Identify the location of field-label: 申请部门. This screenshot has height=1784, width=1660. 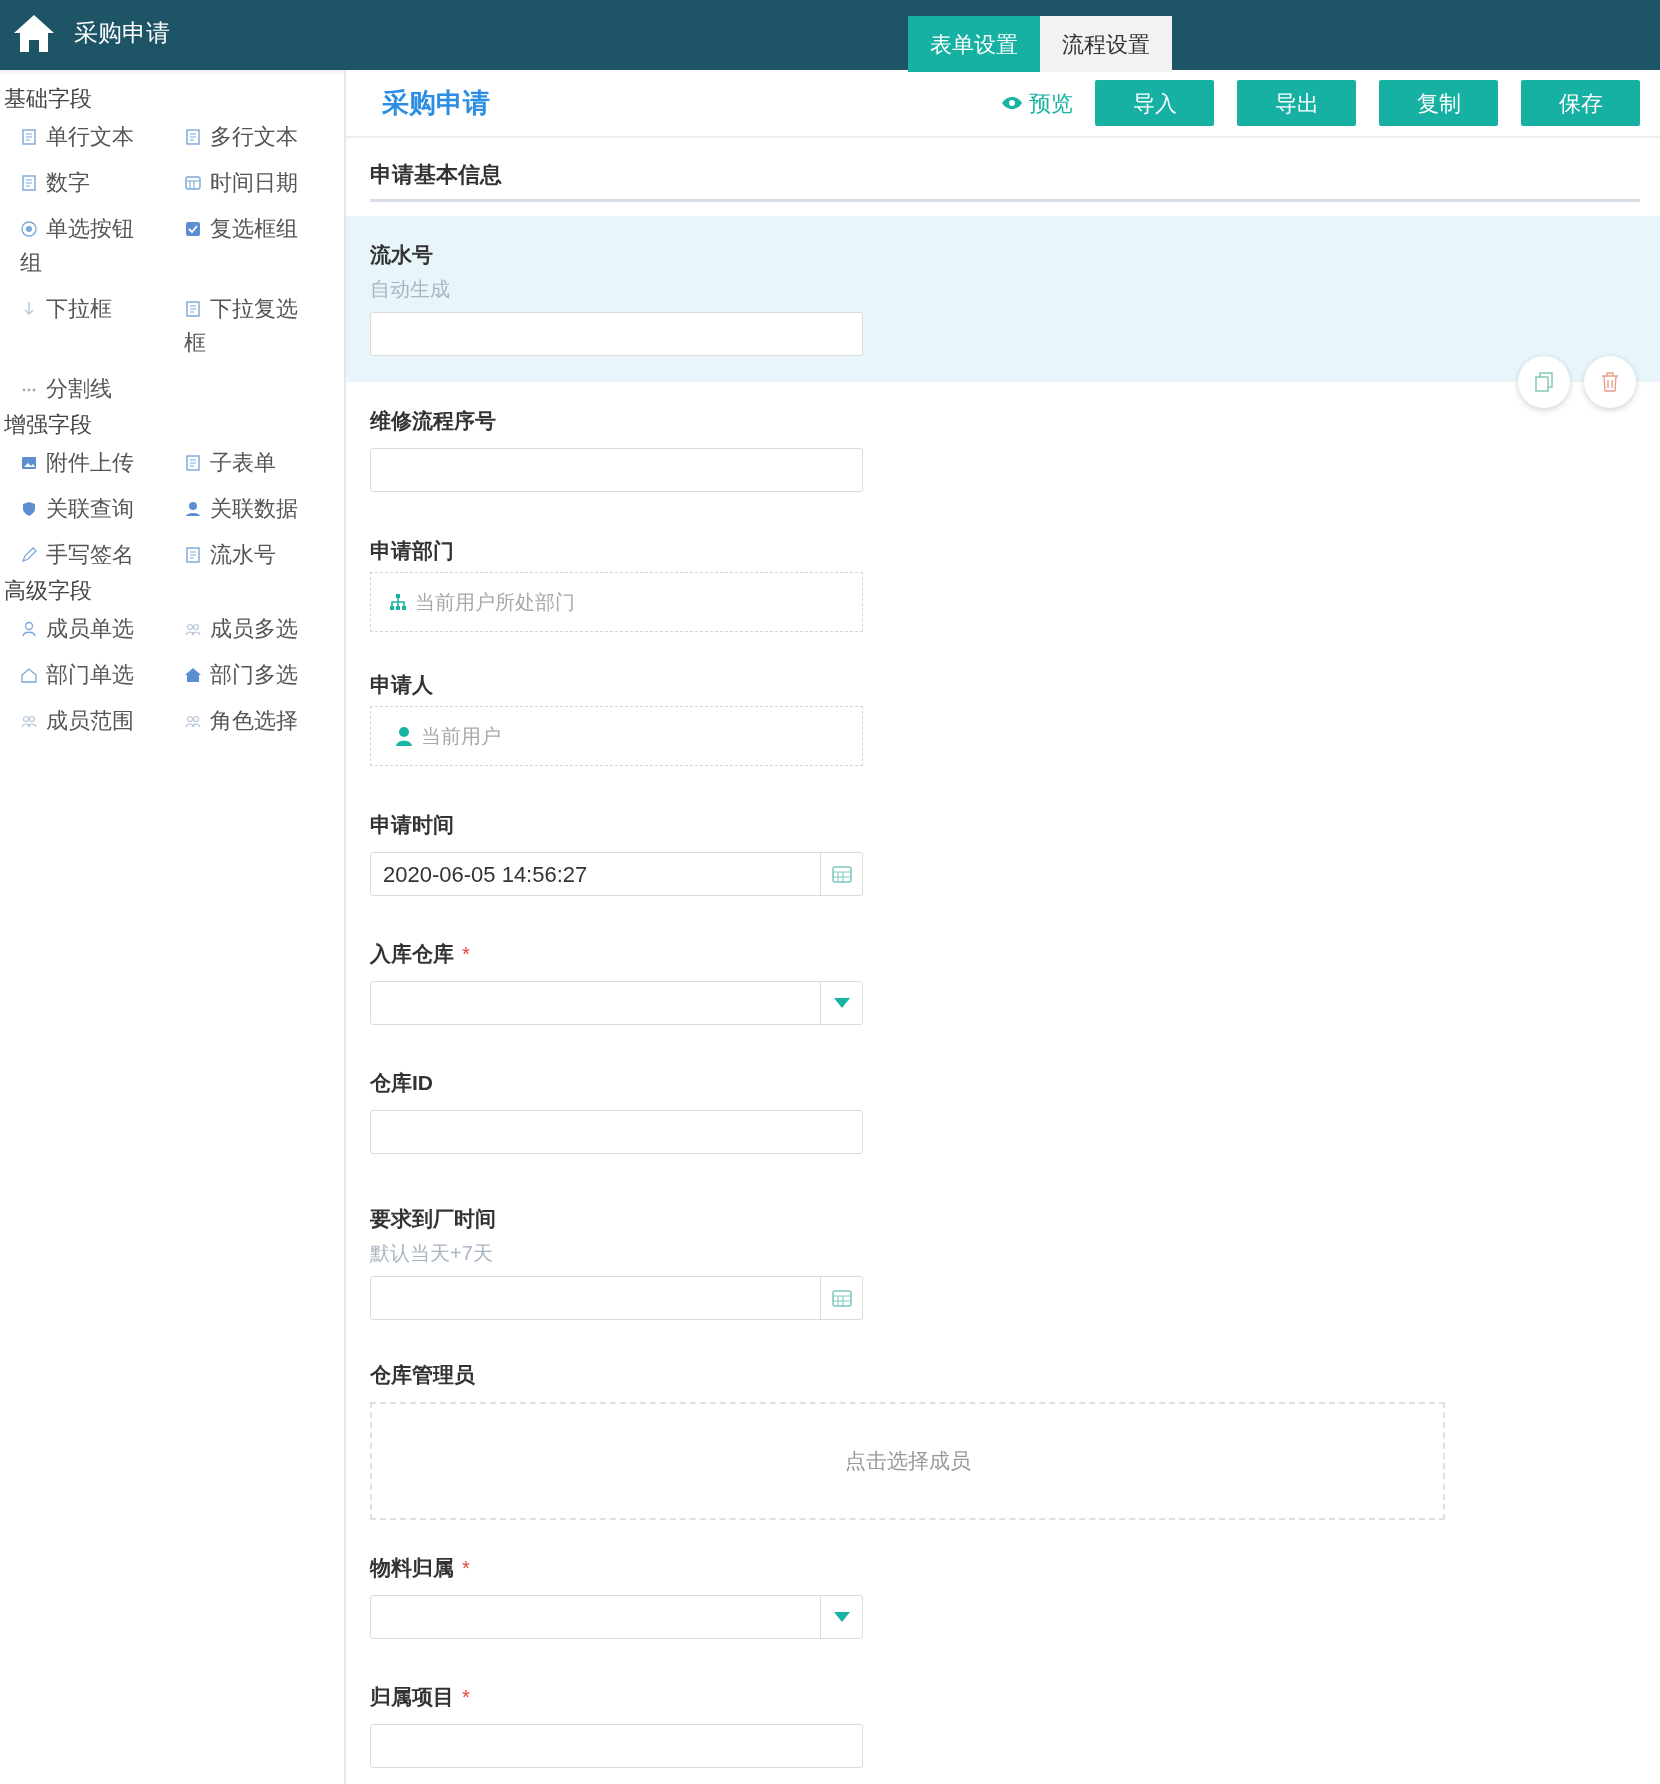
(412, 551).